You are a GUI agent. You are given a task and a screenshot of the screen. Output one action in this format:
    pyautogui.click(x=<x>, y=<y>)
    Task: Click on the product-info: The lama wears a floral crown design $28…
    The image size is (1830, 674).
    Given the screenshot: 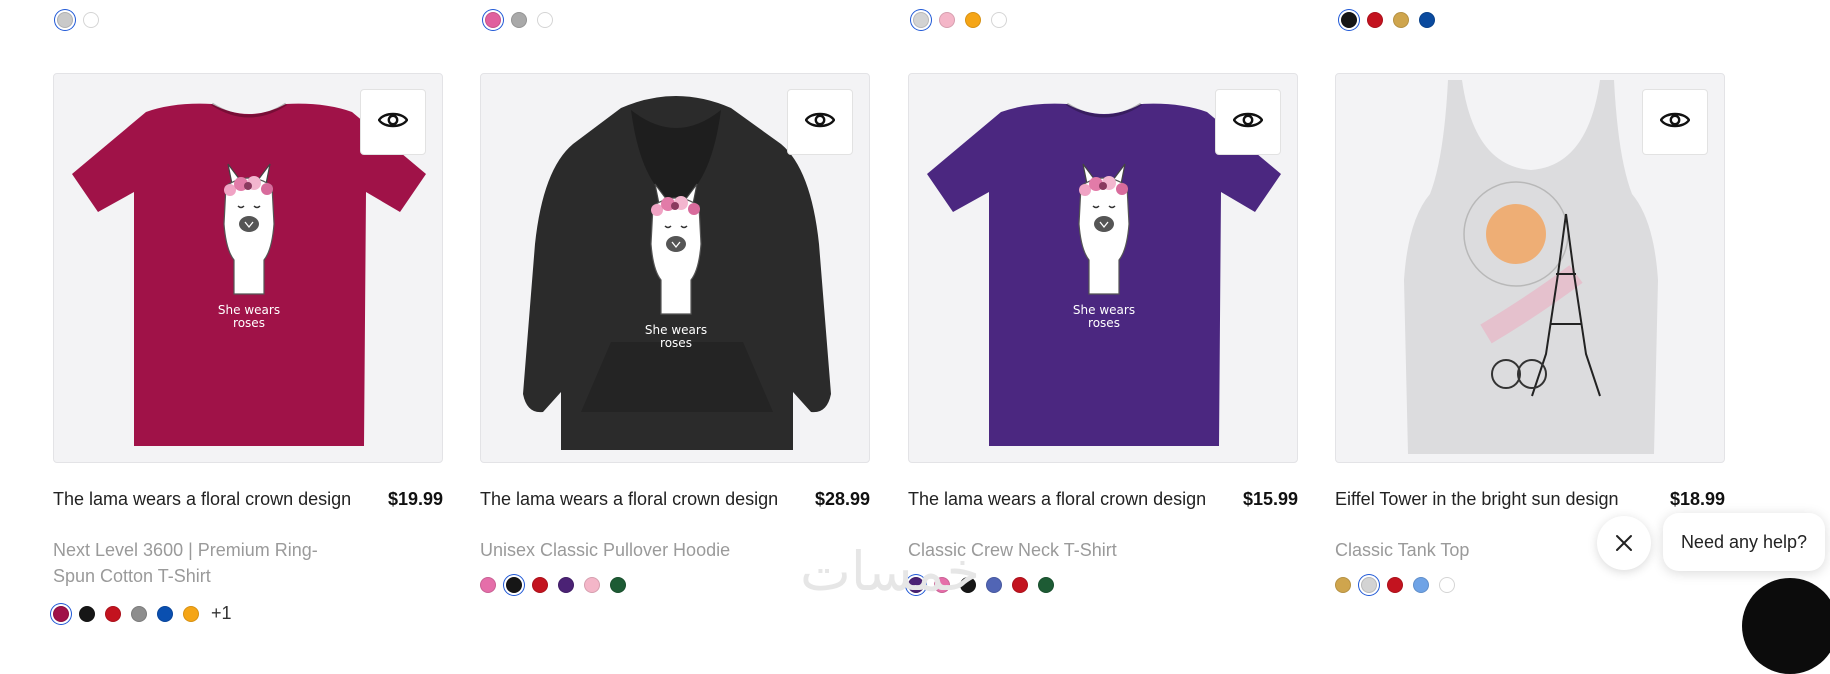 What is the action you would take?
    pyautogui.click(x=675, y=511)
    